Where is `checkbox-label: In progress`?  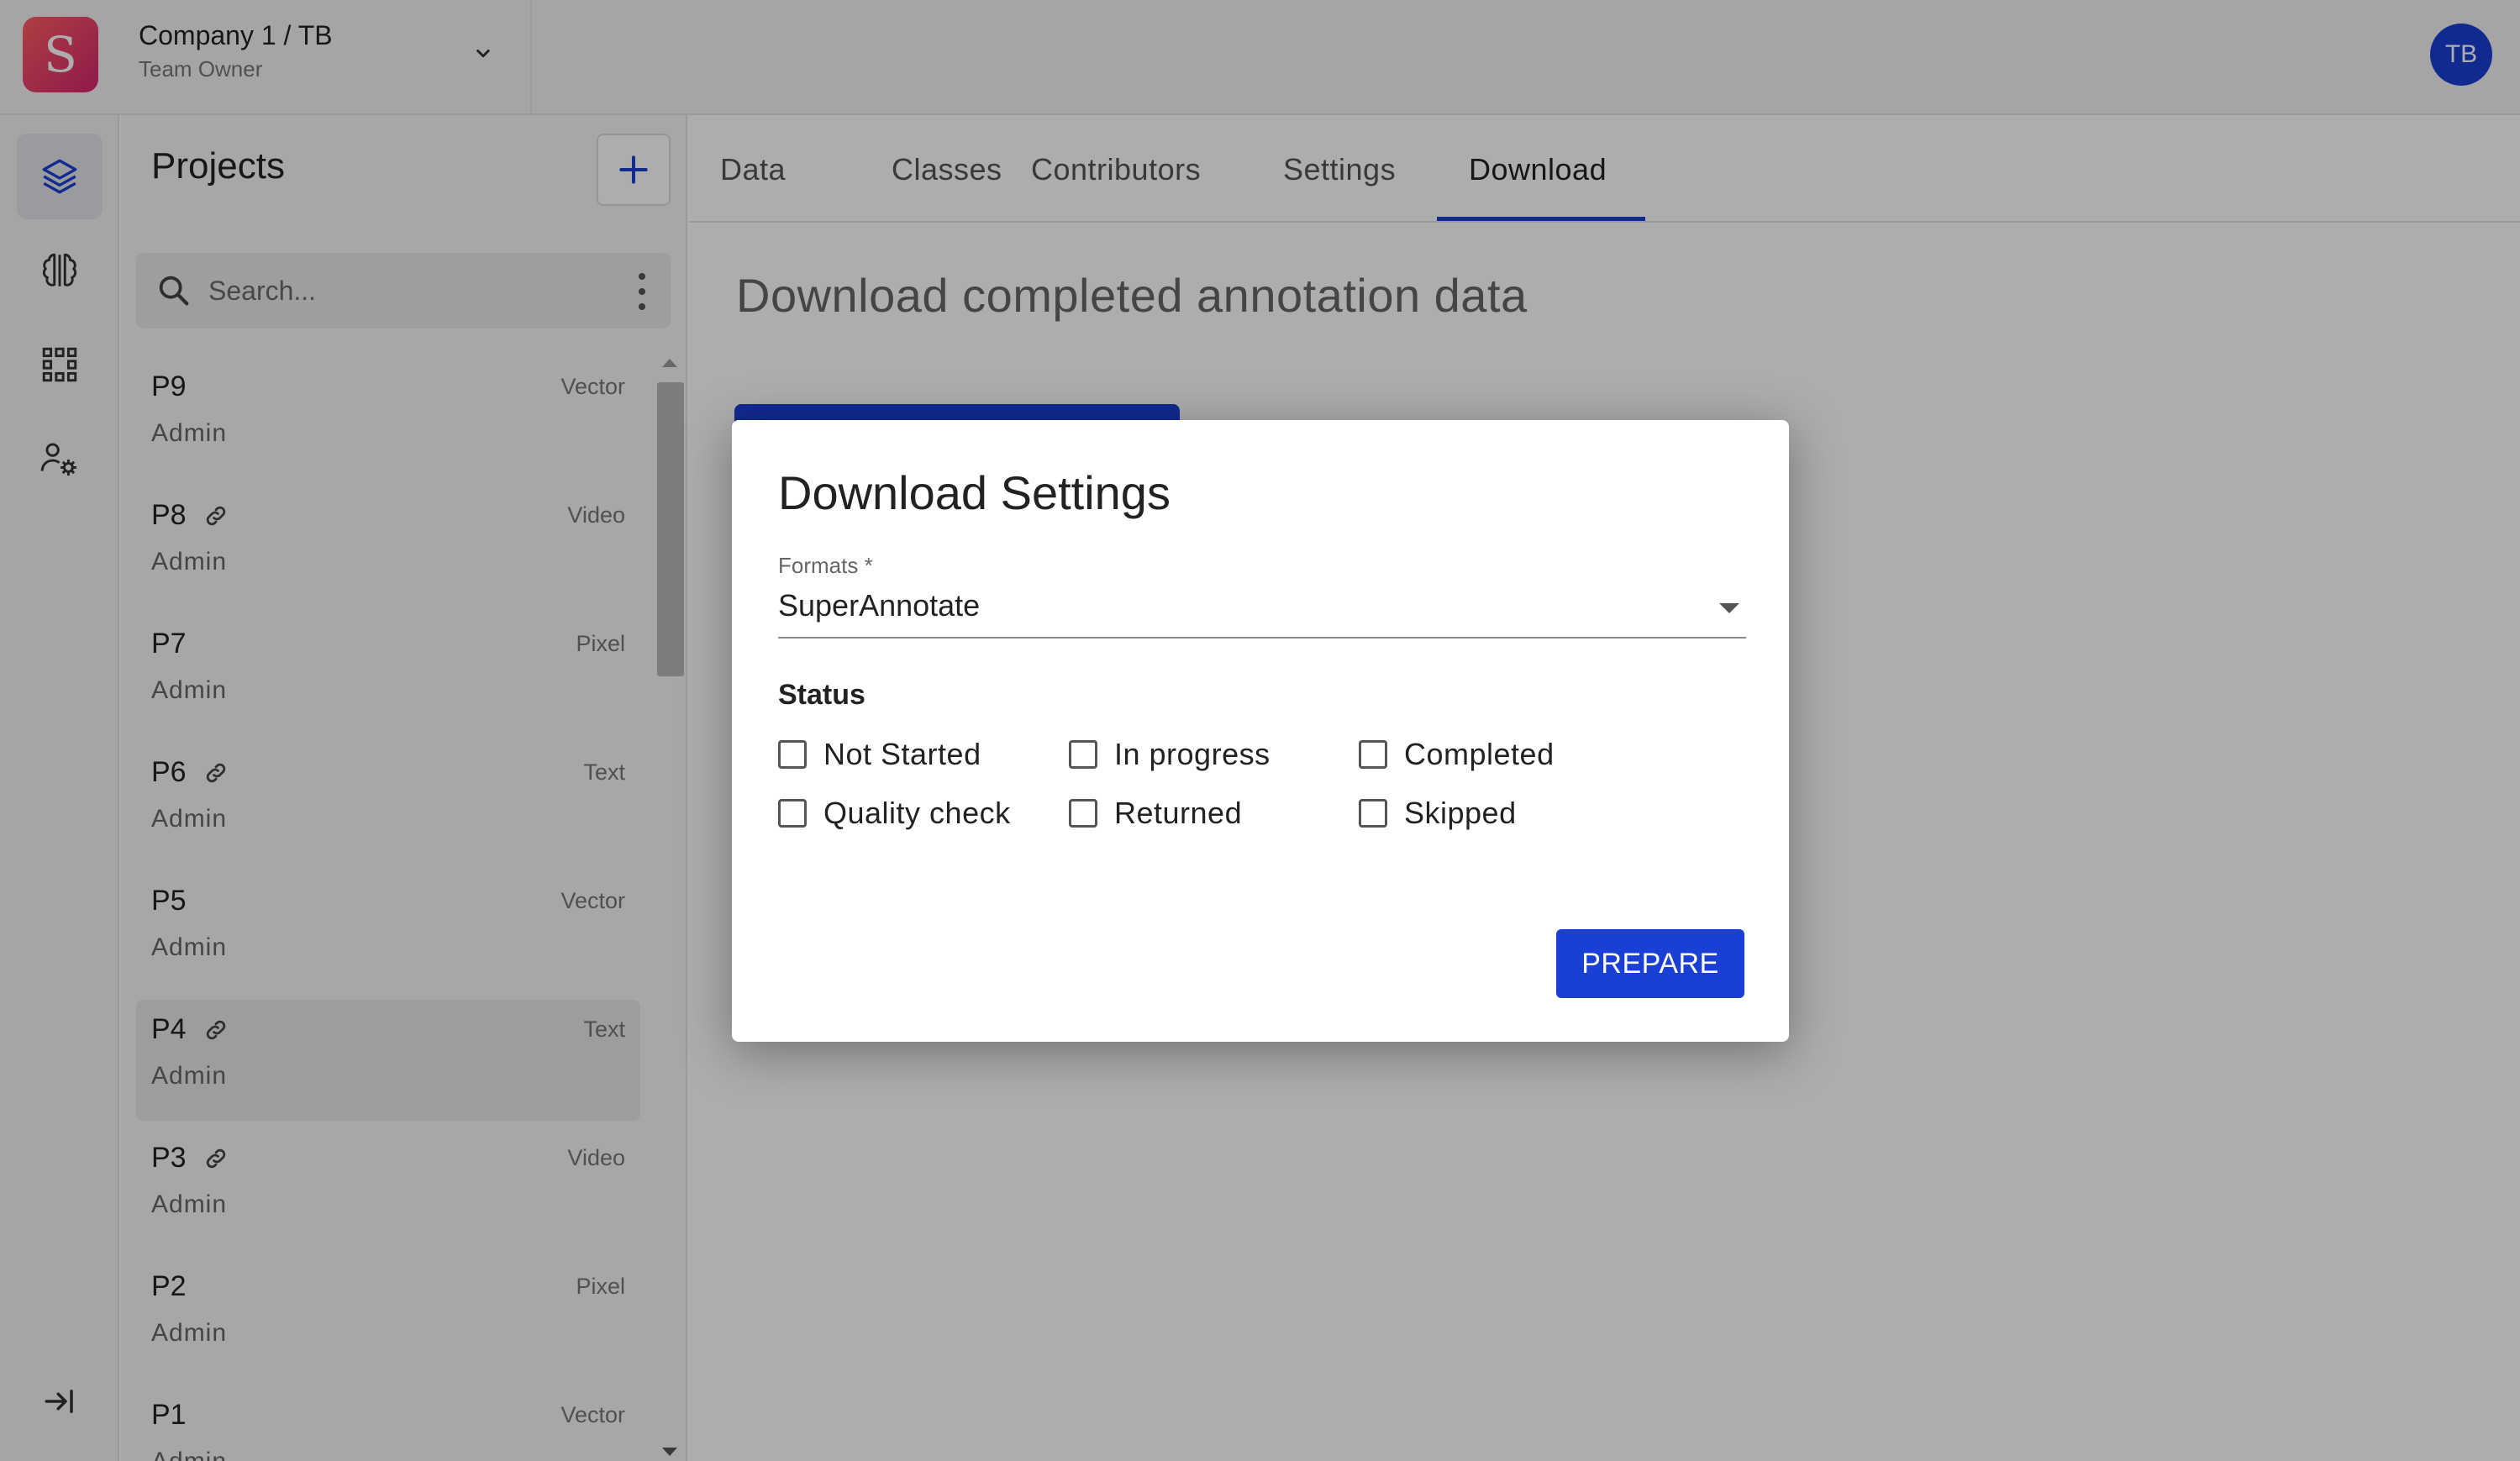 checkbox-label: In progress is located at coordinates (1192, 754).